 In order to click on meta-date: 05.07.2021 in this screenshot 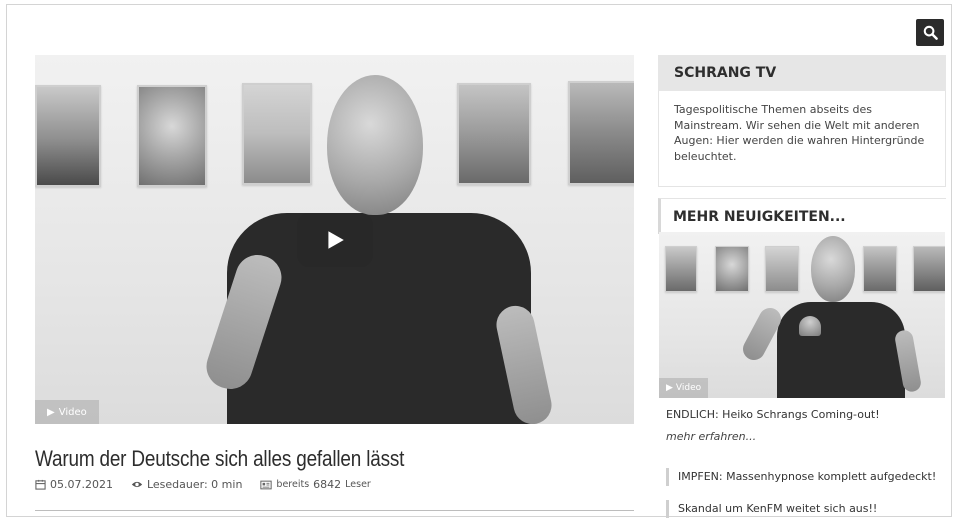, I will do `click(74, 484)`.